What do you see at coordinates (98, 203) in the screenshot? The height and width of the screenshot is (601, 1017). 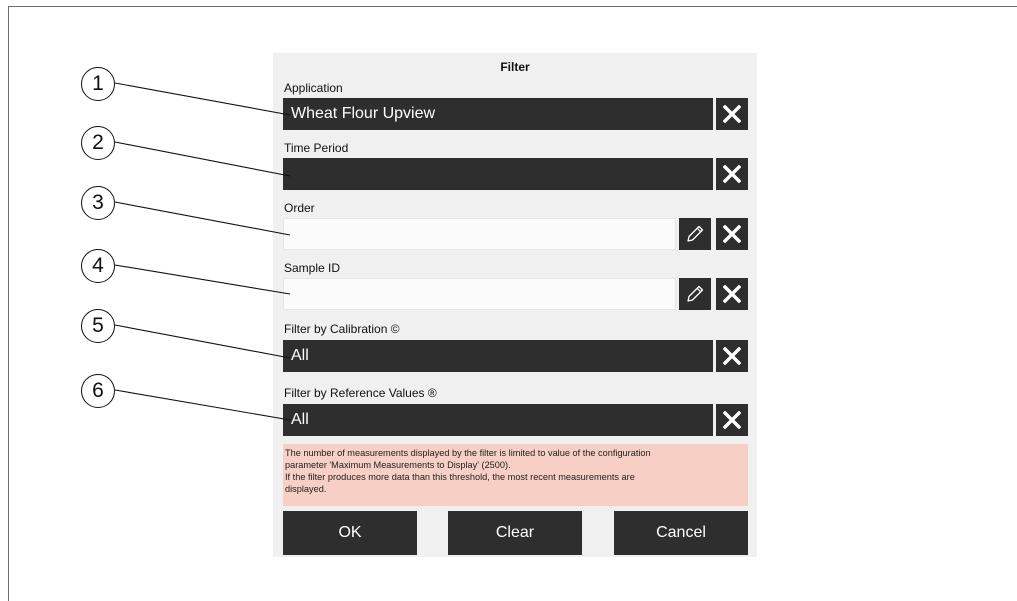 I see `callout-3: 3` at bounding box center [98, 203].